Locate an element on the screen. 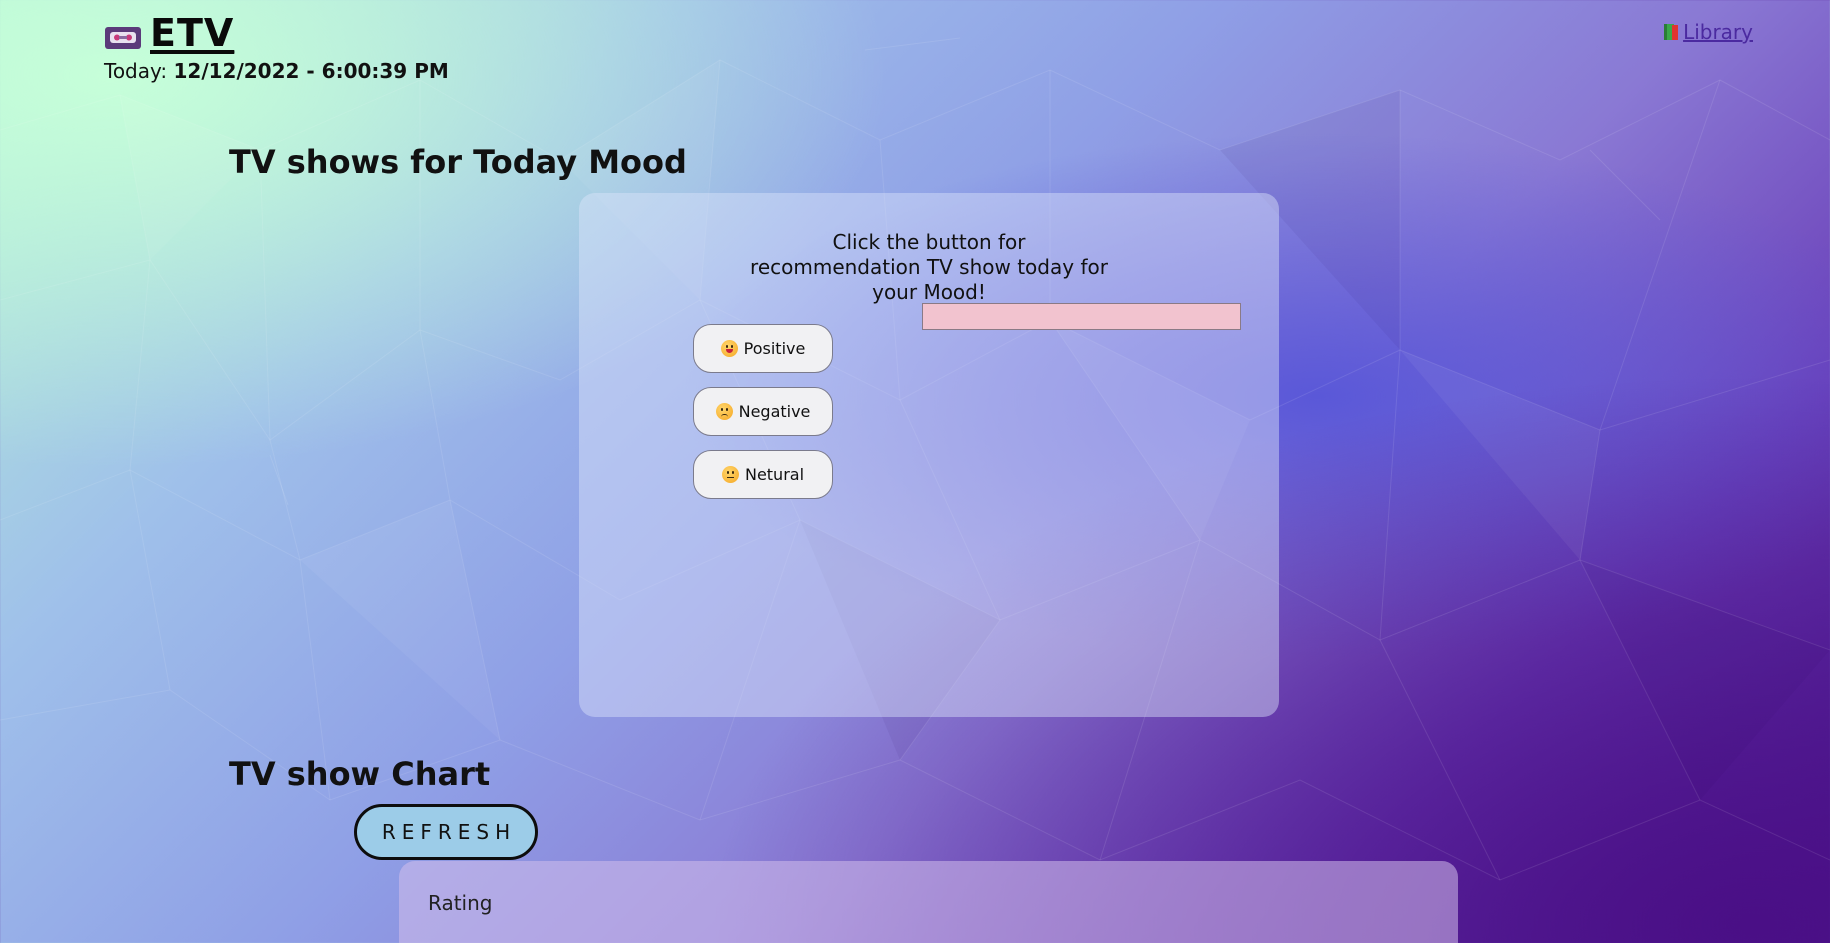  positive-label: Positive is located at coordinates (774, 348).